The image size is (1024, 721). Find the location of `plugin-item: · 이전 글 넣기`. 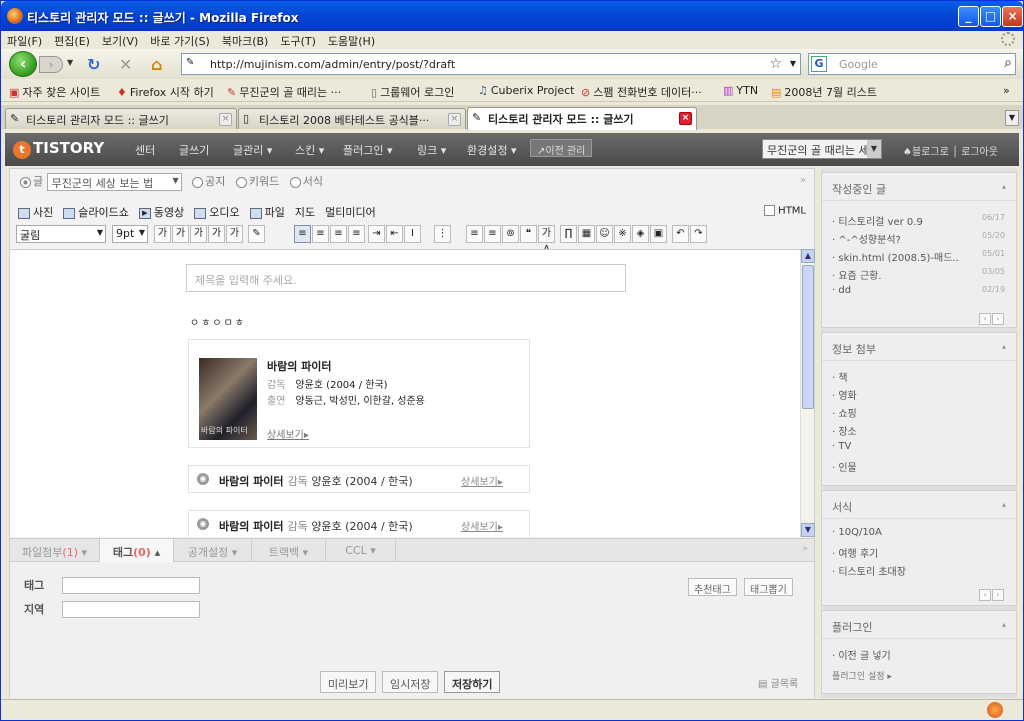

plugin-item: · 이전 글 넣기 is located at coordinates (861, 654).